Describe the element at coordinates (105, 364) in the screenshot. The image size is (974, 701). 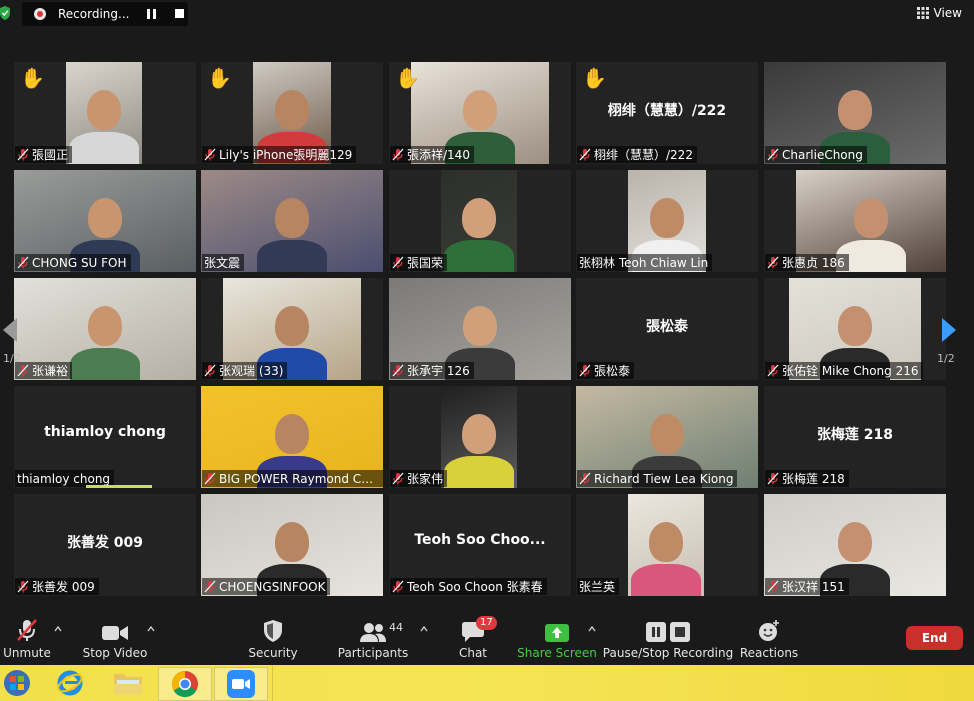
I see `participant-body` at that location.